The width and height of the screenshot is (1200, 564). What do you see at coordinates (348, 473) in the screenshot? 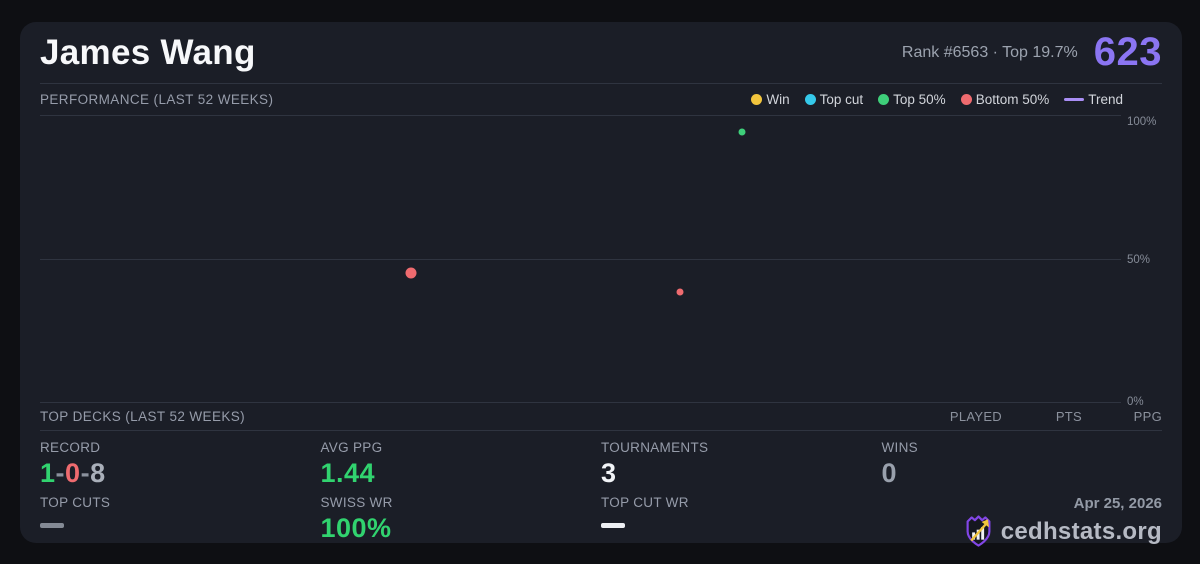
I see `avg-ppg-value: 1.44` at bounding box center [348, 473].